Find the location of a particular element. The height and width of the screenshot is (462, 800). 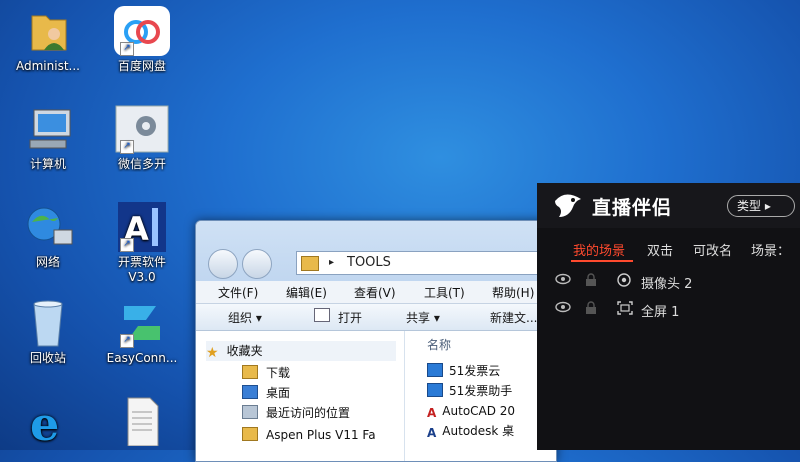

share-button: 共享 ▾ is located at coordinates (423, 317).